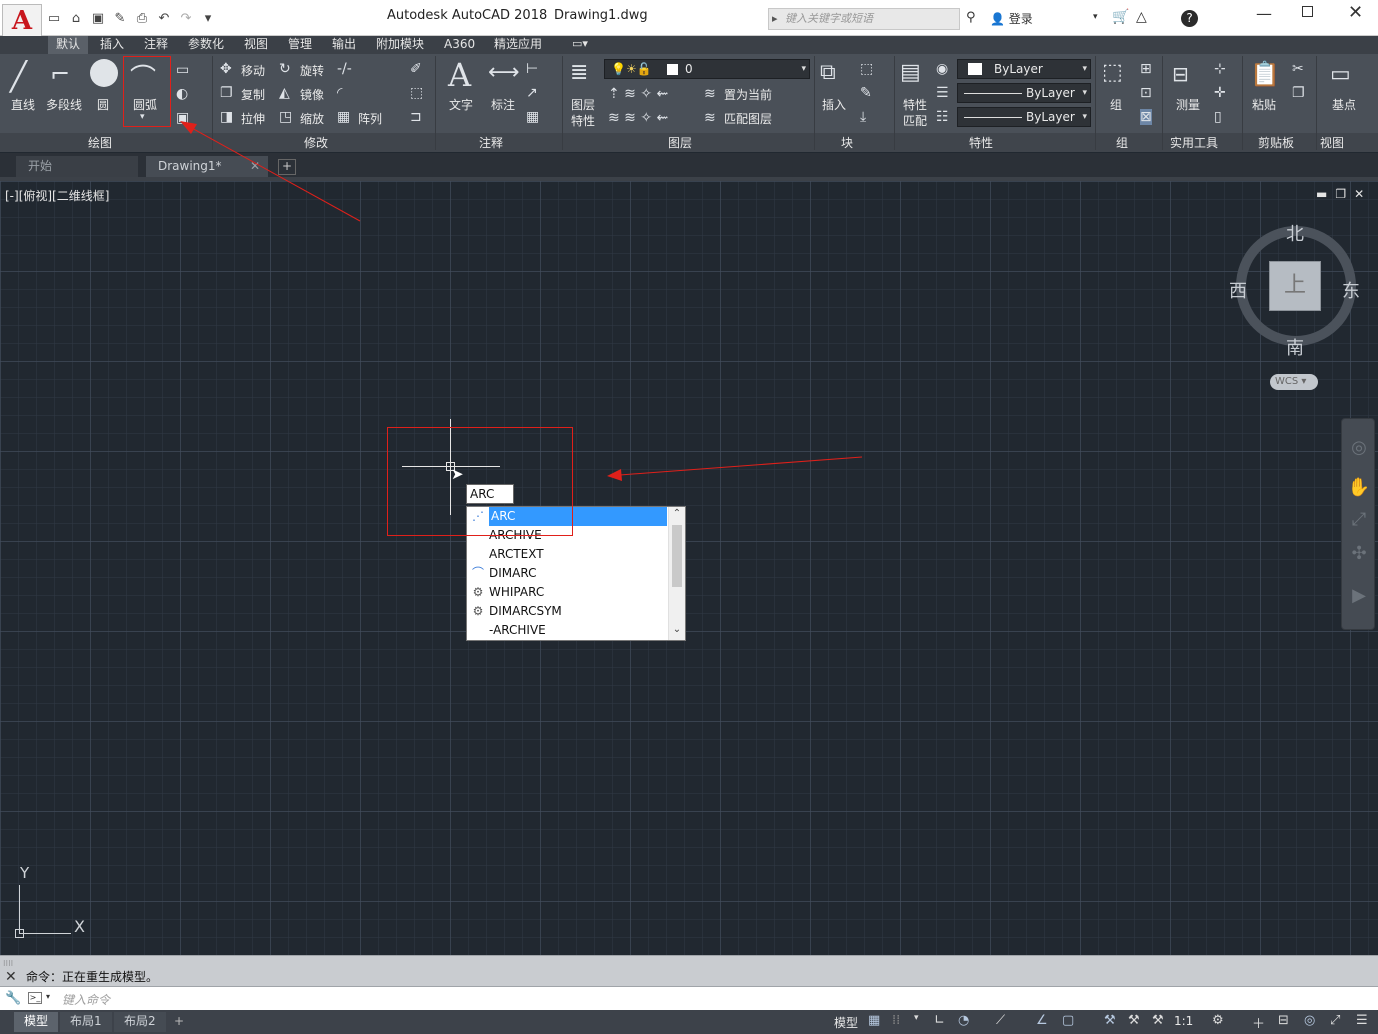 This screenshot has height=1034, width=1378. Describe the element at coordinates (748, 118) in the screenshot. I see `match-layer-button: 匹配图层` at that location.